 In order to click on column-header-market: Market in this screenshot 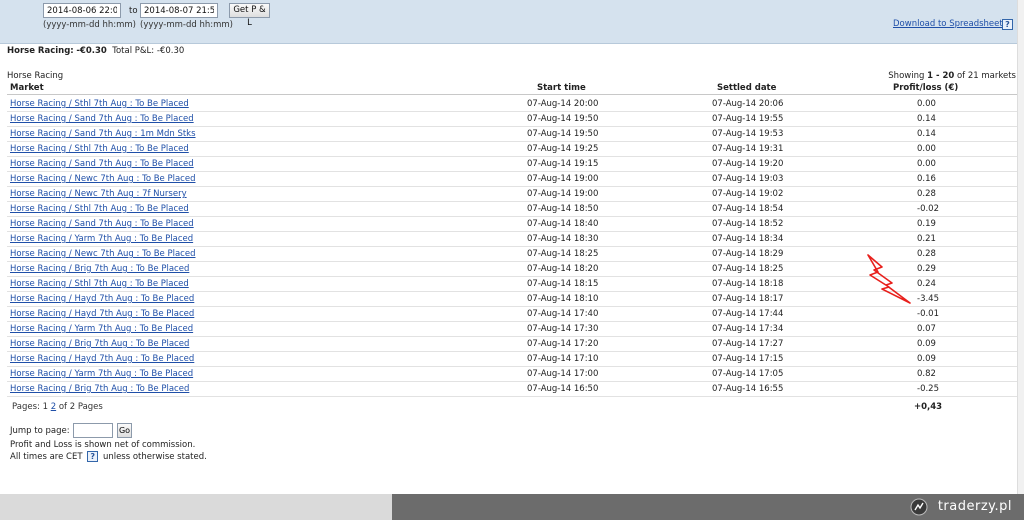, I will do `click(27, 88)`.